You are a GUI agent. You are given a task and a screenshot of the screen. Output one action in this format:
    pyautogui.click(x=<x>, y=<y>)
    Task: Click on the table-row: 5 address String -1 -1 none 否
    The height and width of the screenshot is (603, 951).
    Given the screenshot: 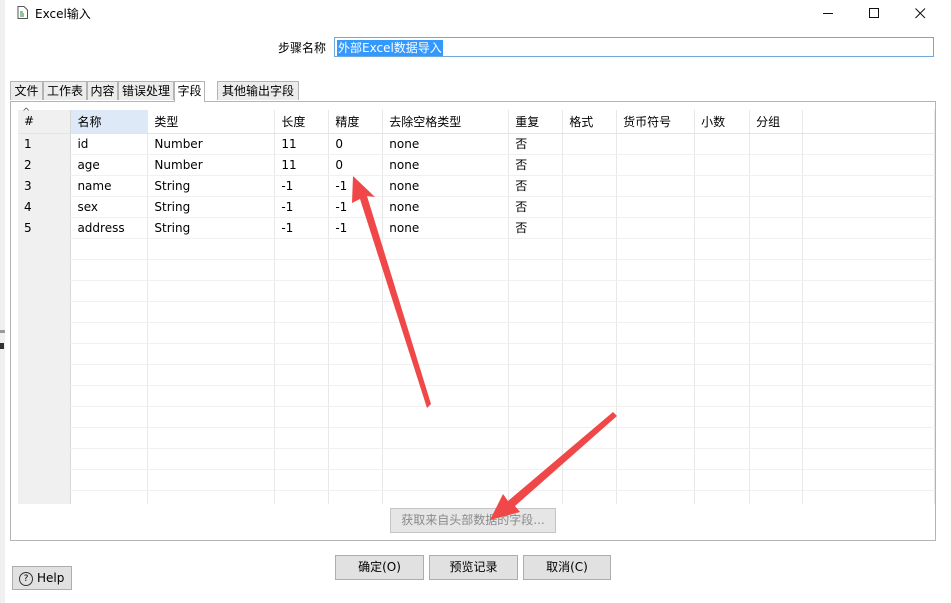 What is the action you would take?
    pyautogui.click(x=476, y=228)
    